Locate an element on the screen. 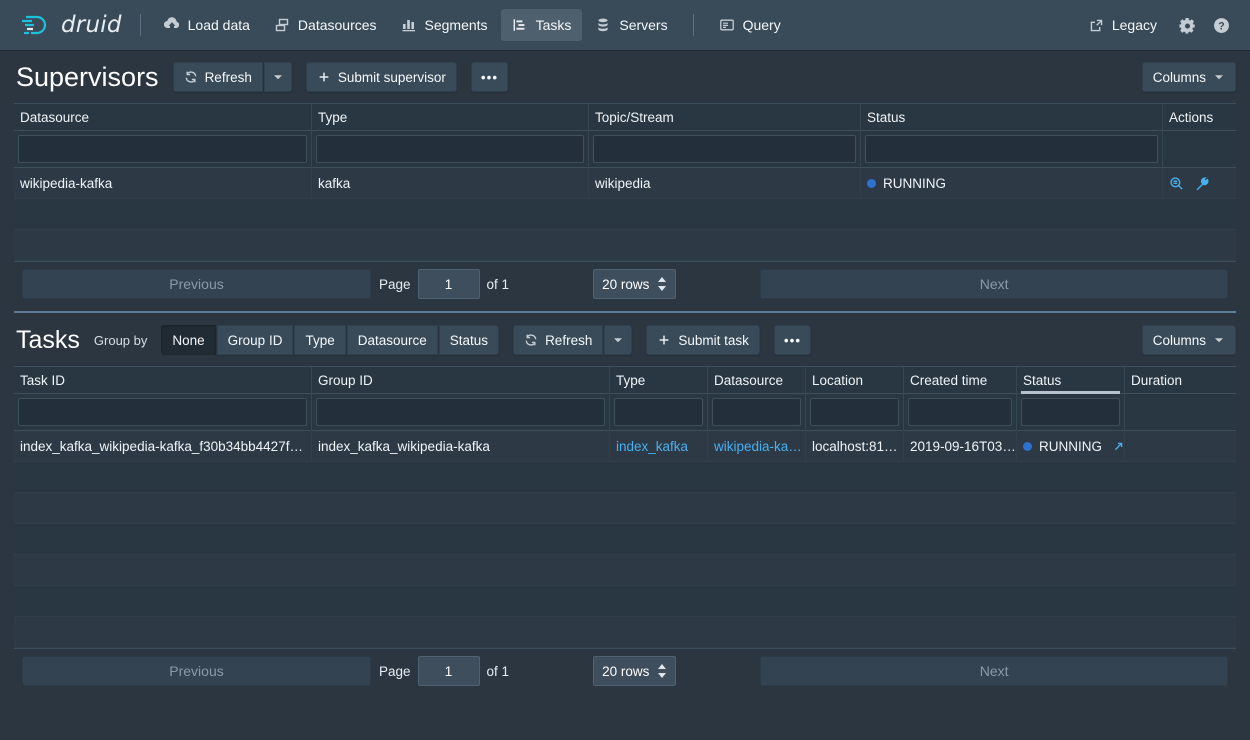  supervisors-columns-button: Columns is located at coordinates (1188, 77).